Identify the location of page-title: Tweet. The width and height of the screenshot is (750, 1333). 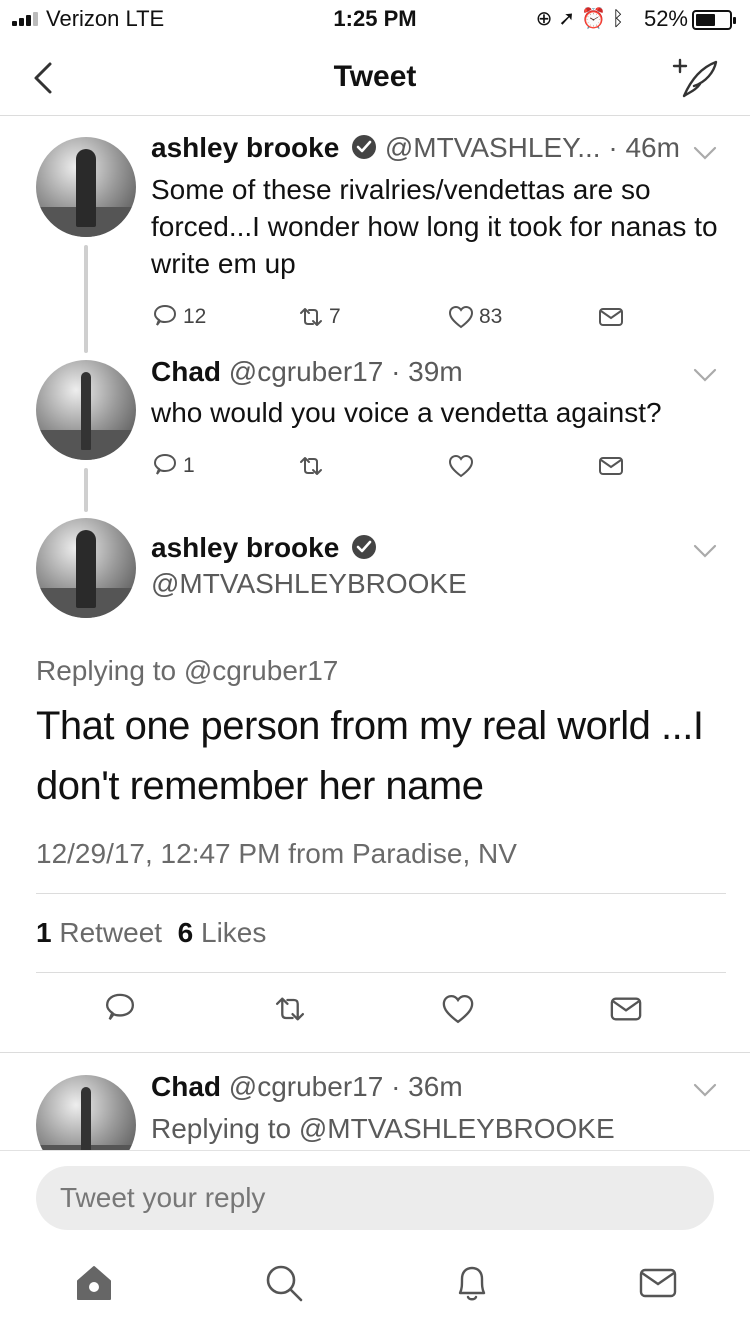
(375, 76).